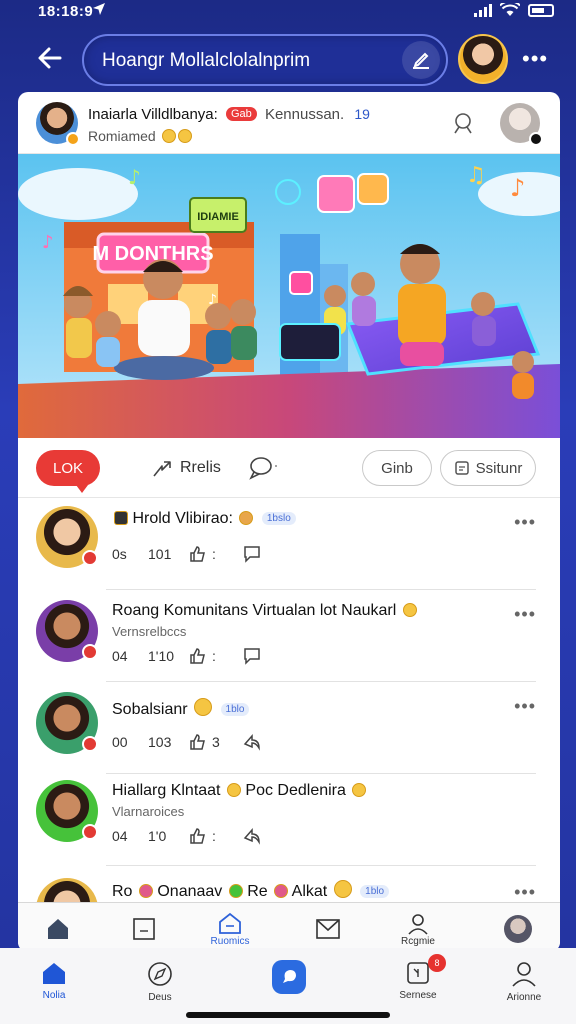 Image resolution: width=576 pixels, height=1024 pixels. Describe the element at coordinates (50, 58) in the screenshot. I see `back-arrow-icon` at that location.